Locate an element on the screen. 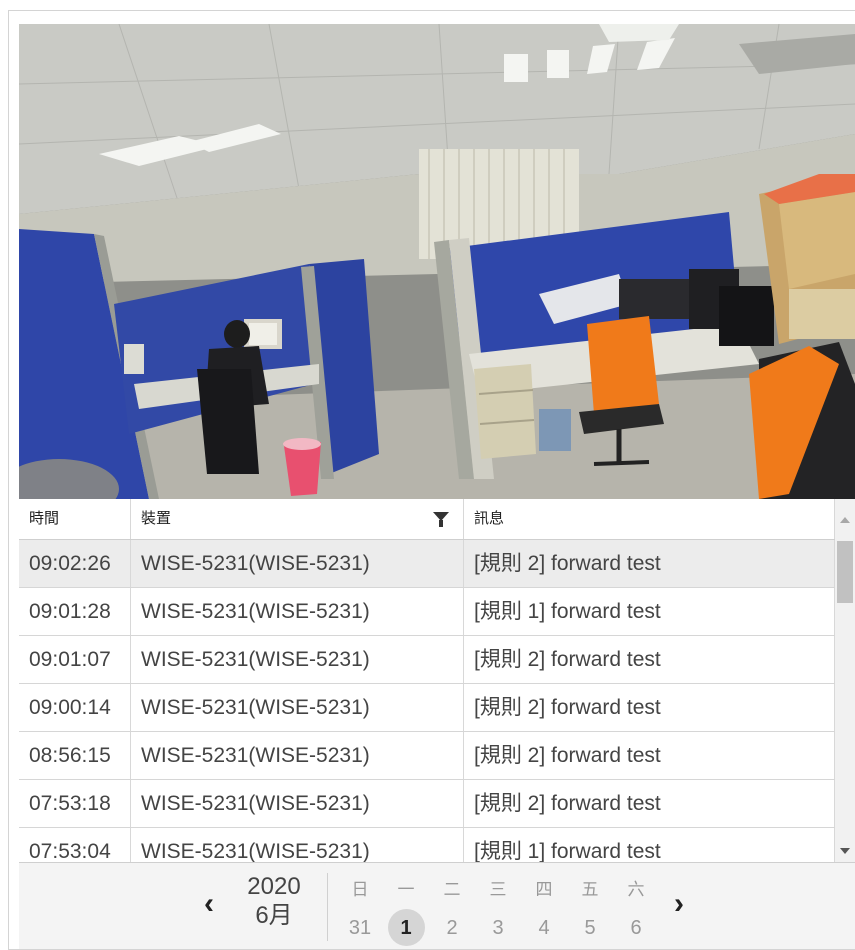 The height and width of the screenshot is (950, 855). day-cell: 31 is located at coordinates (360, 928).